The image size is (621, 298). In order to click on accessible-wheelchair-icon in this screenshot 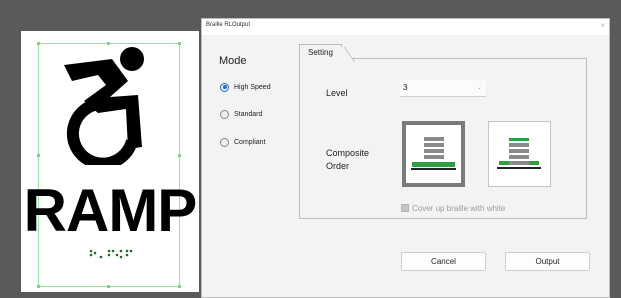, I will do `click(104, 106)`.